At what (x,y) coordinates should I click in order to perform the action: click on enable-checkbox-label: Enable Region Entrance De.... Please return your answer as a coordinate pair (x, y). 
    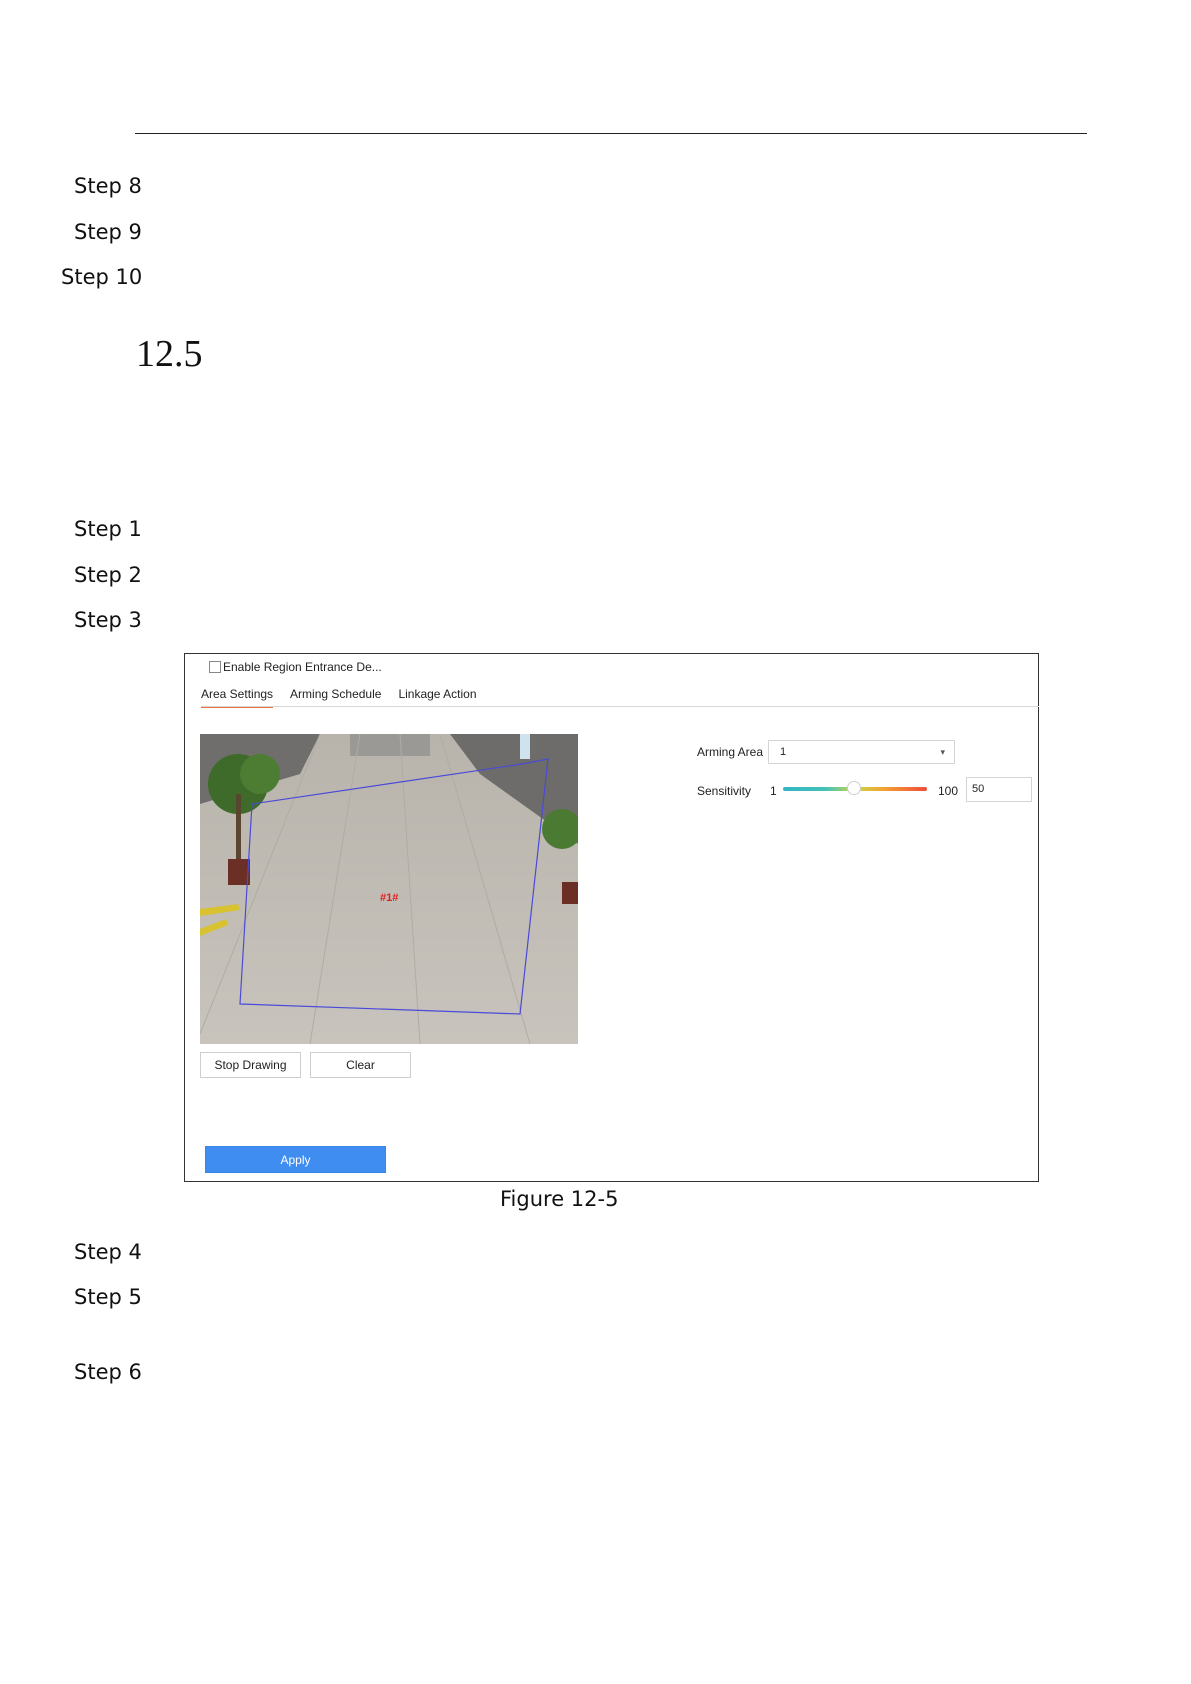
    Looking at the image, I should click on (302, 667).